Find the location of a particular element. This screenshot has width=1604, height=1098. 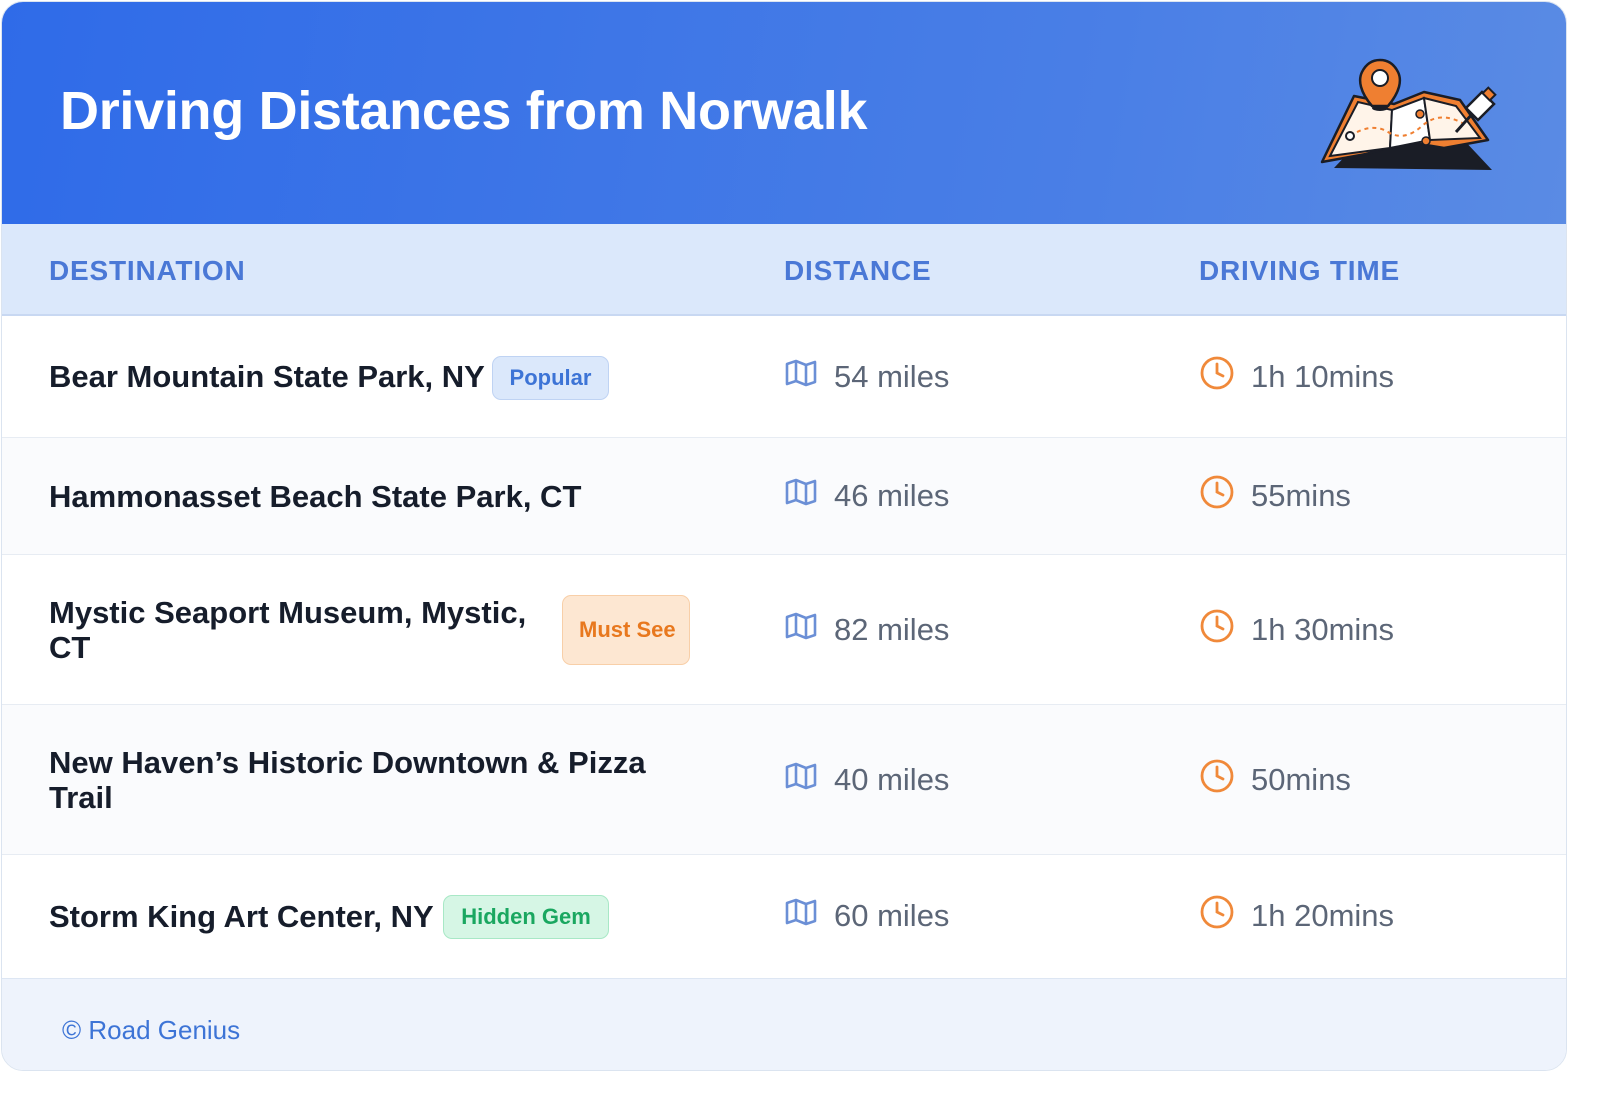

column-header-distance: DISTANCE is located at coordinates (858, 270).